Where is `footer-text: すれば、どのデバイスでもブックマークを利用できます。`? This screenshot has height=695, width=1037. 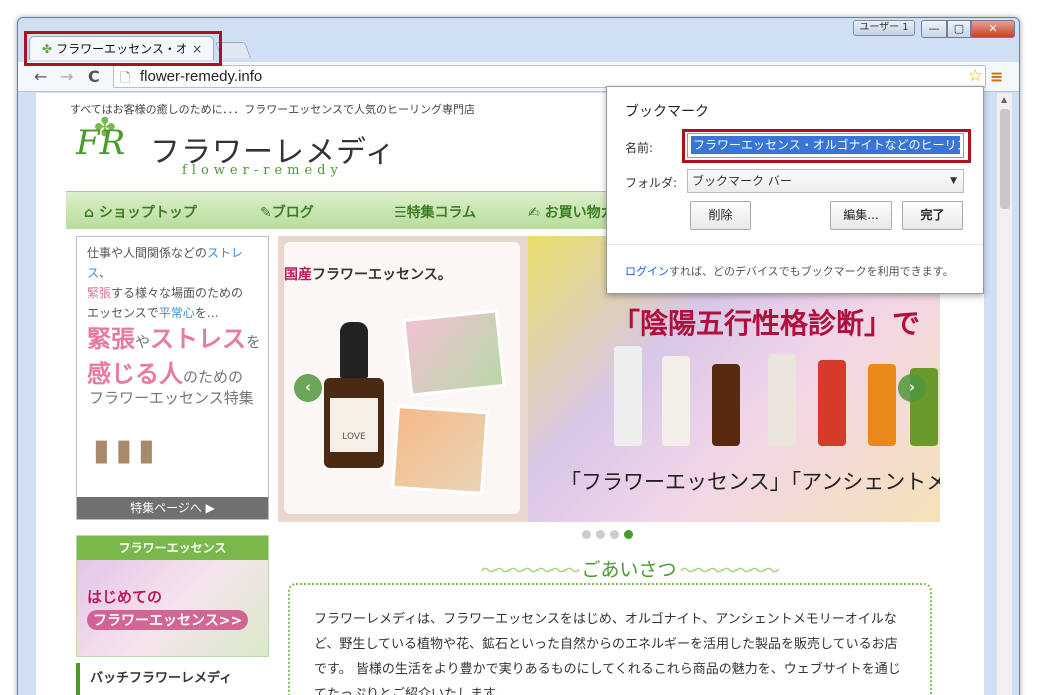 footer-text: すれば、どのデバイスでもブックマークを利用できます。 is located at coordinates (811, 271).